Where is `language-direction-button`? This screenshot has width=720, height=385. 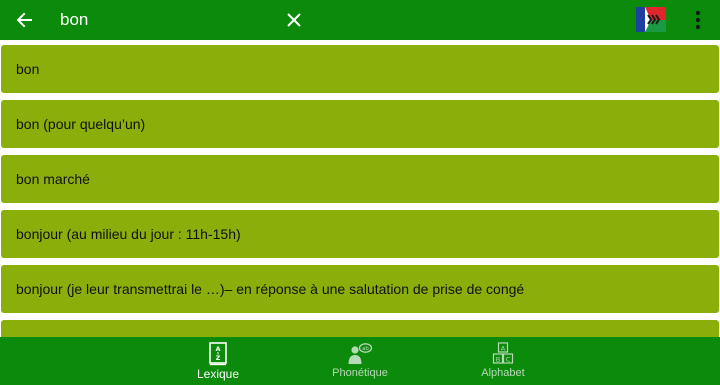
language-direction-button is located at coordinates (651, 19).